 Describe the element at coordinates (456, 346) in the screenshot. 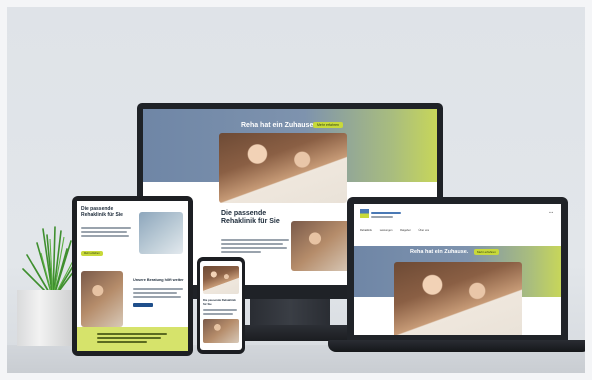

I see `laptop-base` at that location.